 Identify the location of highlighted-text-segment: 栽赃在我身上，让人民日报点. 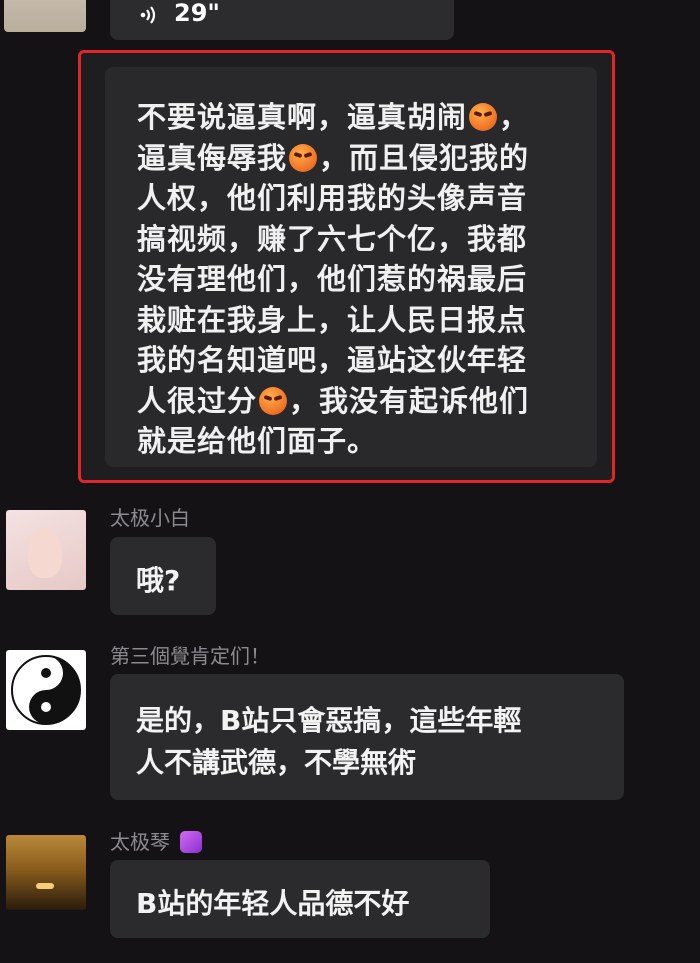
(332, 319).